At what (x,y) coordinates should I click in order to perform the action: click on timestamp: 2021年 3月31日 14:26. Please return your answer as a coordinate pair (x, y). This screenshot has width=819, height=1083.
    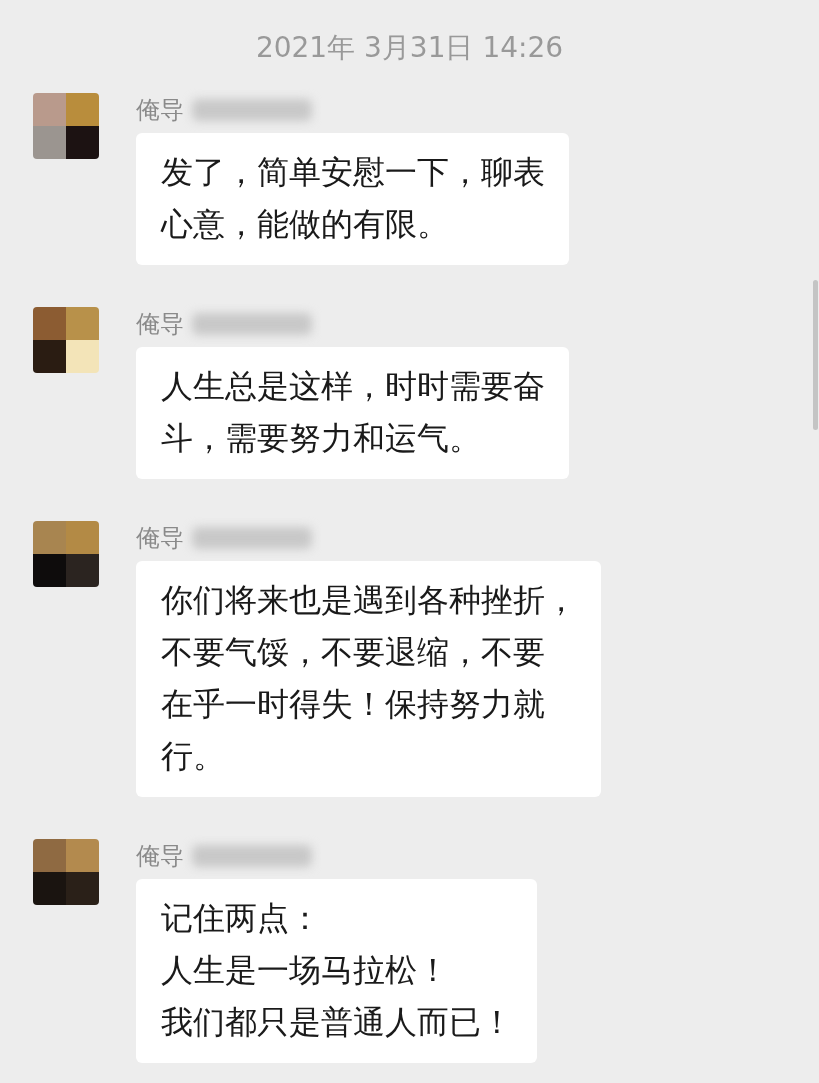
    Looking at the image, I should click on (409, 47).